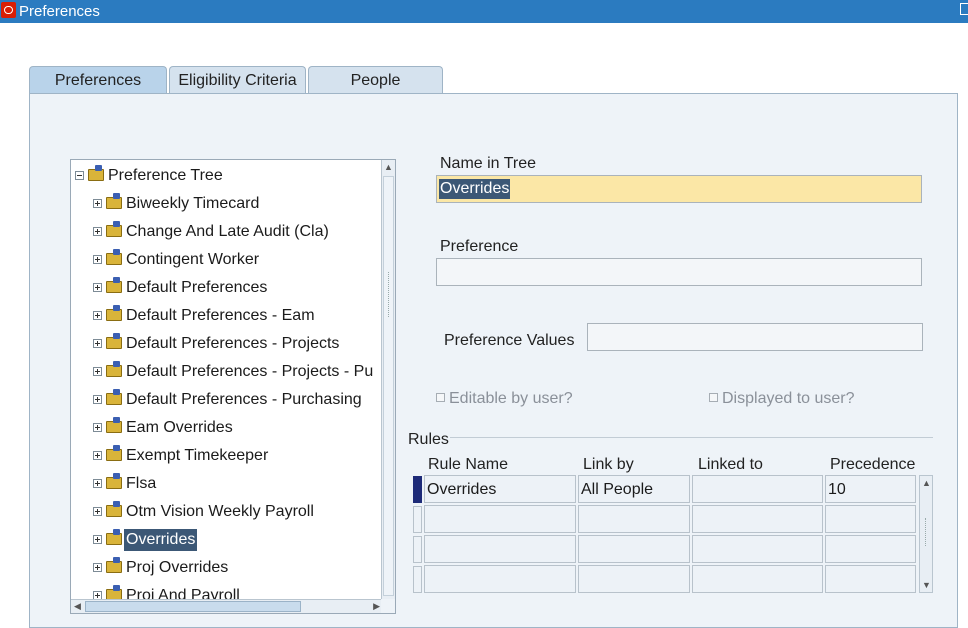 The width and height of the screenshot is (968, 628). I want to click on tree-root: Preference Tree, so click(225, 178).